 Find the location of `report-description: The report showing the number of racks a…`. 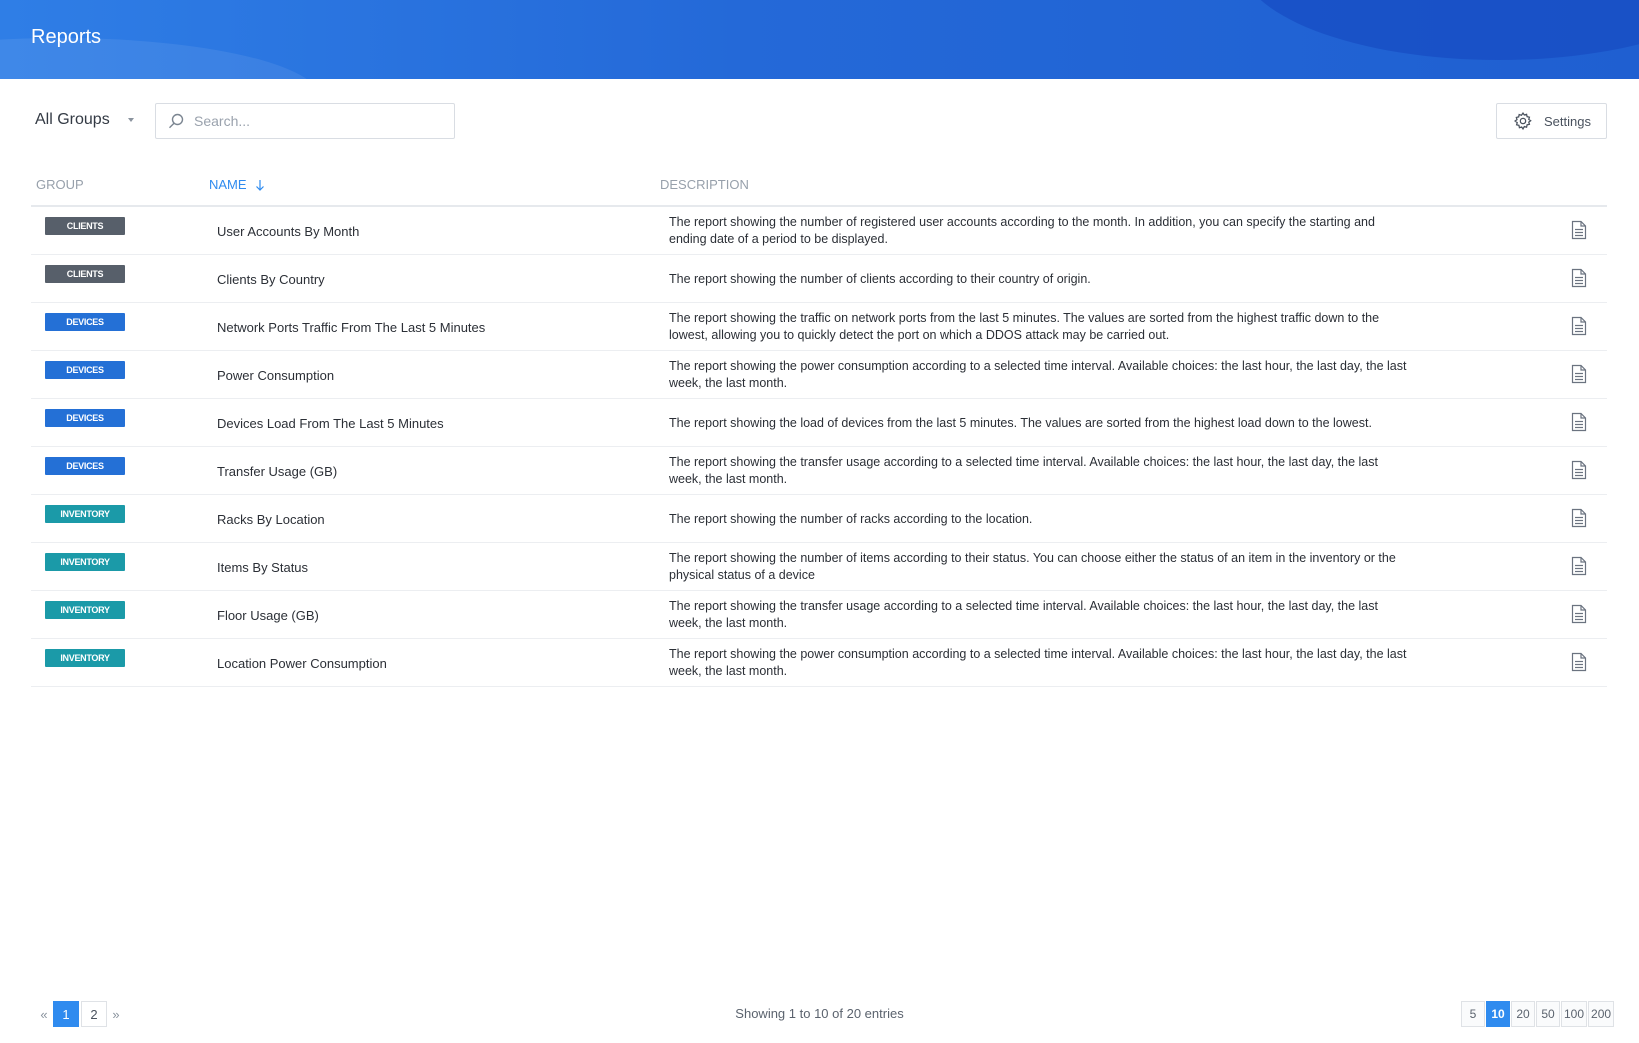

report-description: The report showing the number of racks a… is located at coordinates (851, 518).